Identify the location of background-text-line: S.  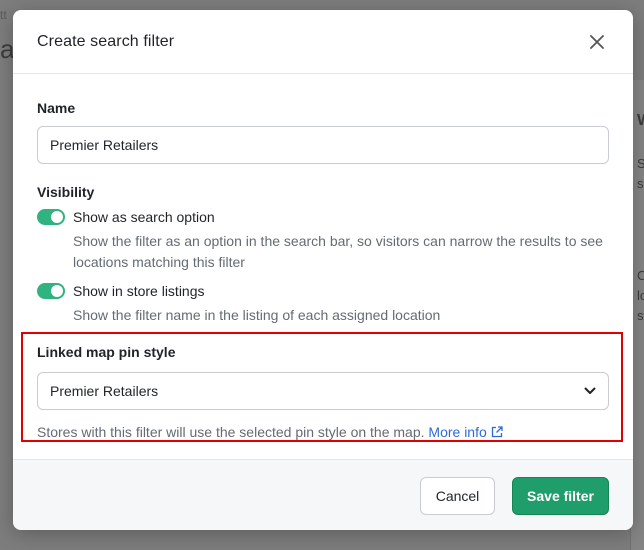
(640, 163).